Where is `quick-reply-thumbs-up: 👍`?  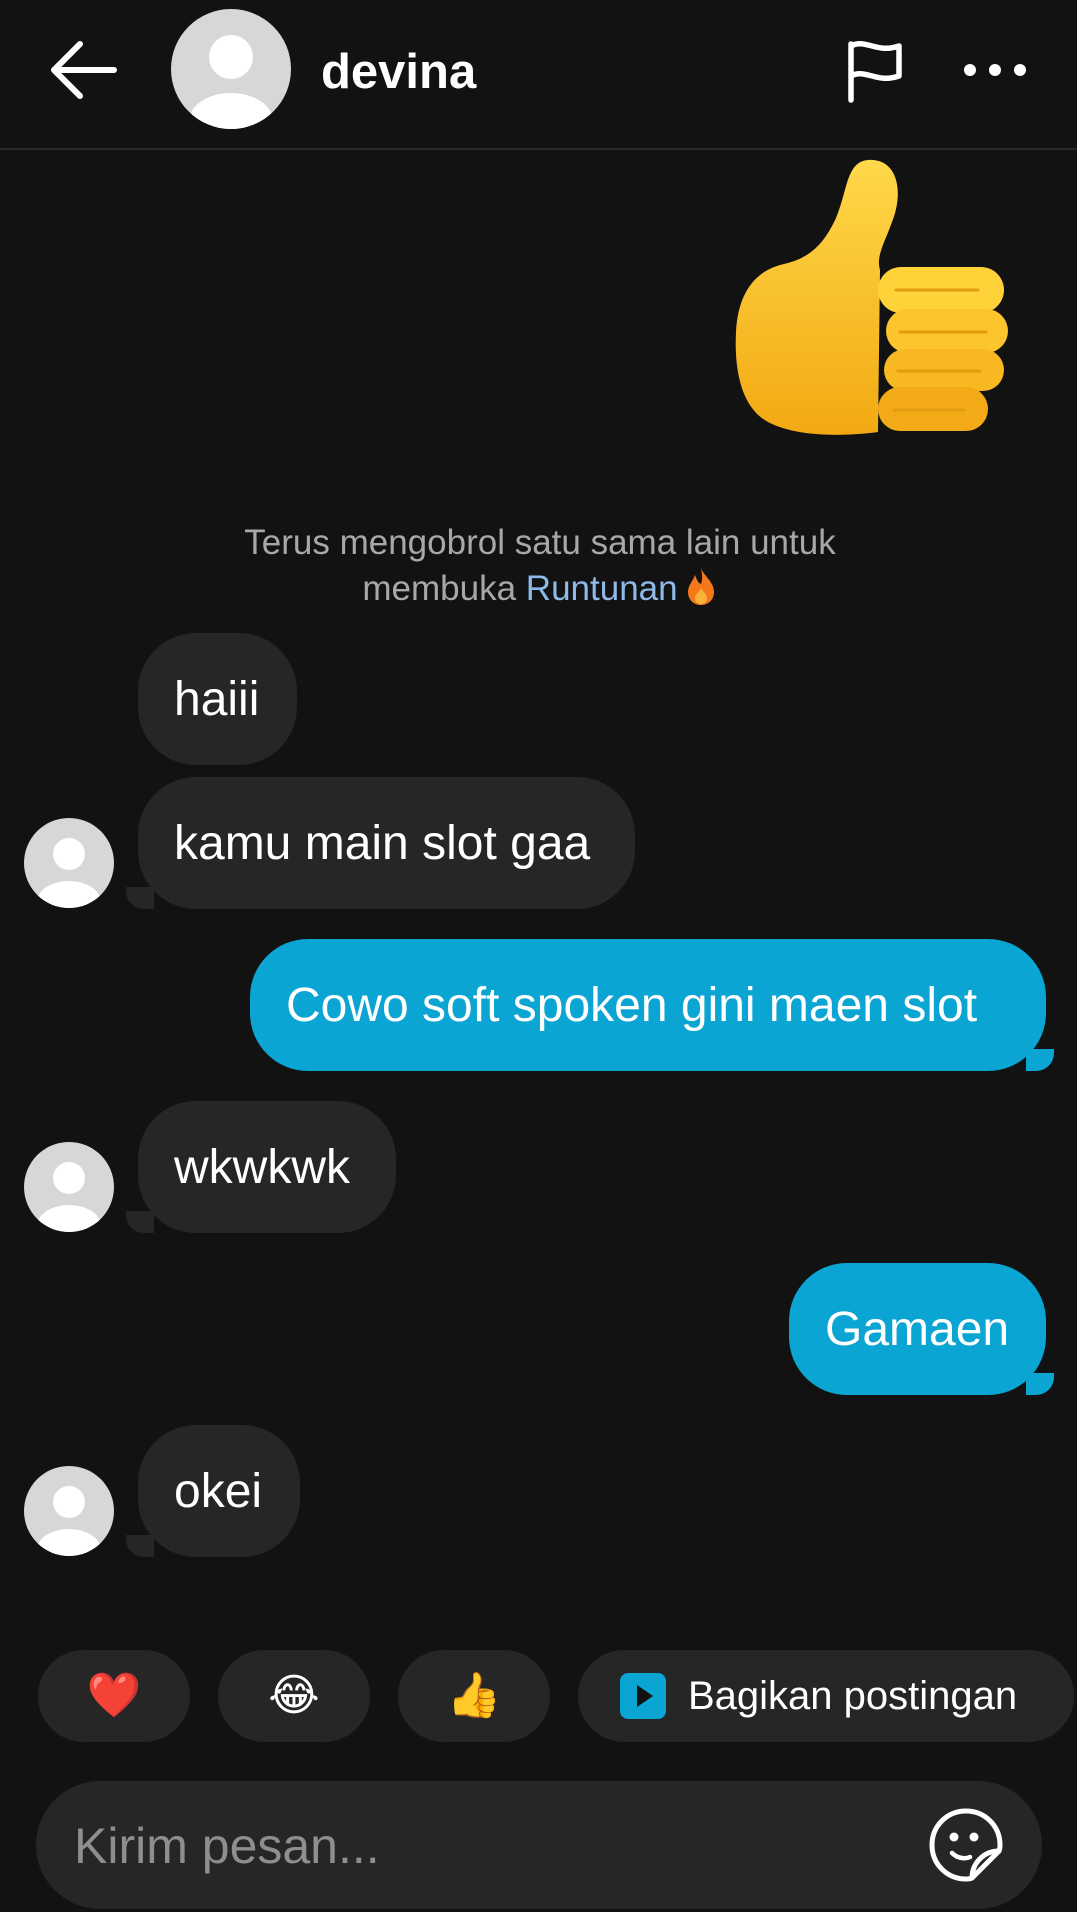
quick-reply-thumbs-up: 👍 is located at coordinates (474, 1696).